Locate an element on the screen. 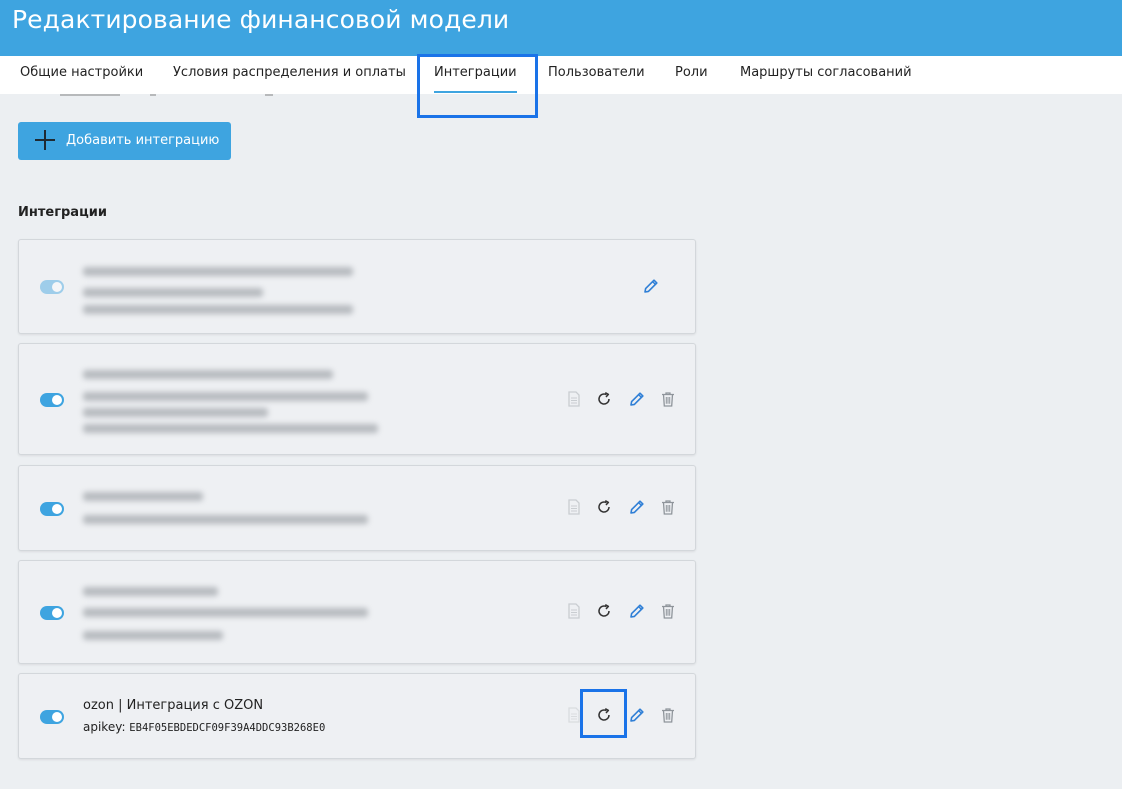 The width and height of the screenshot is (1122, 789). tab-users: Пользователи is located at coordinates (596, 75).